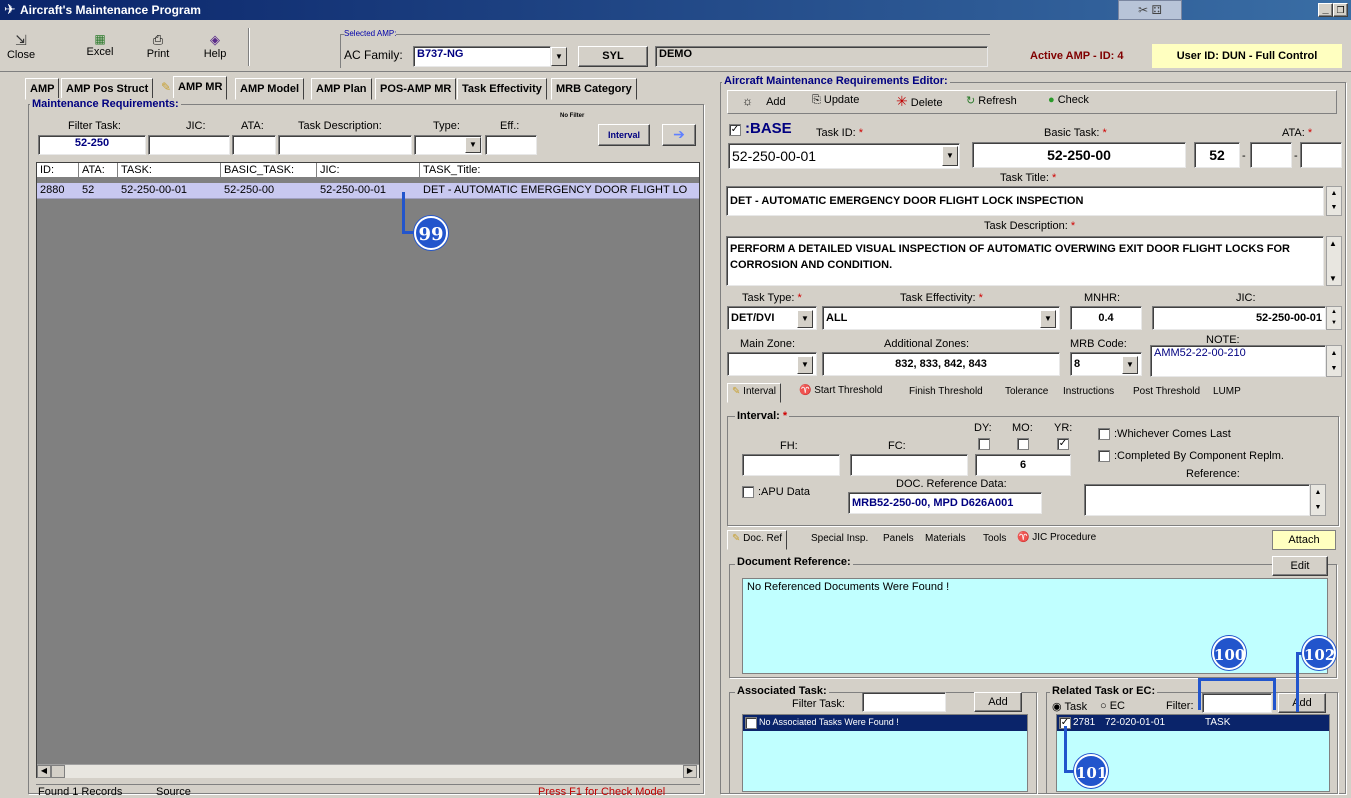 This screenshot has width=1351, height=798. Describe the element at coordinates (1193, 723) in the screenshot. I see `list-item: ✓ 2781 72-020-01-01 TASK` at that location.